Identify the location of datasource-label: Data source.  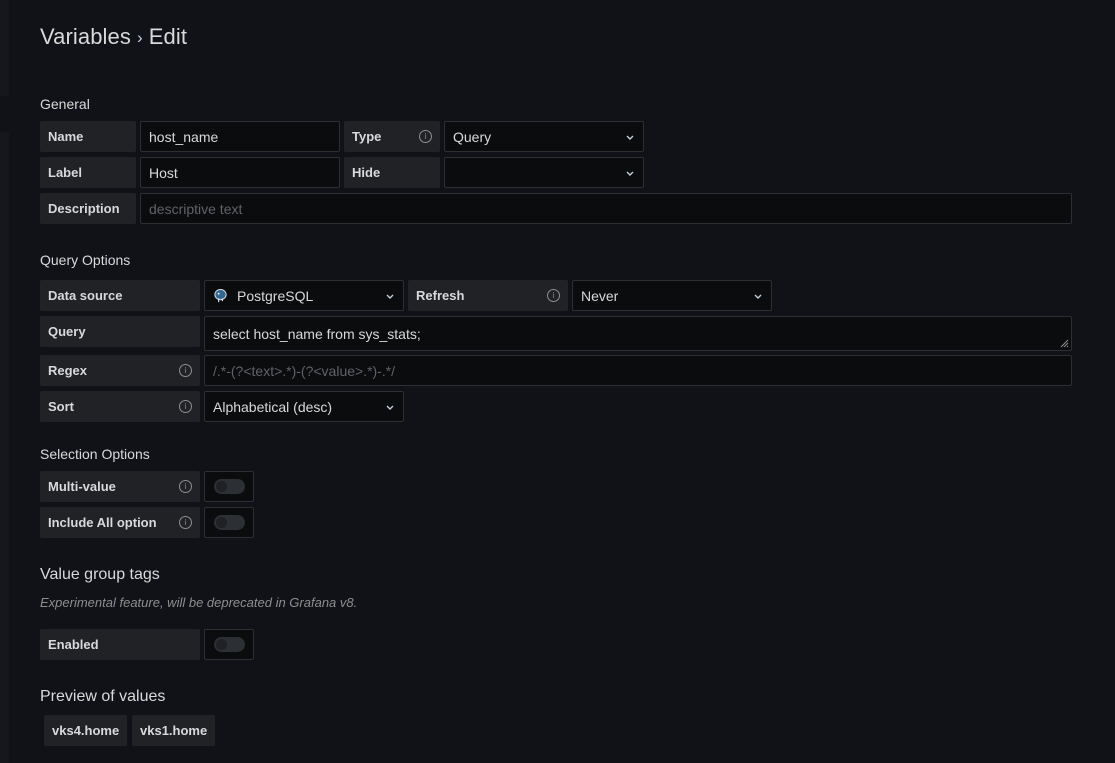
(120, 295).